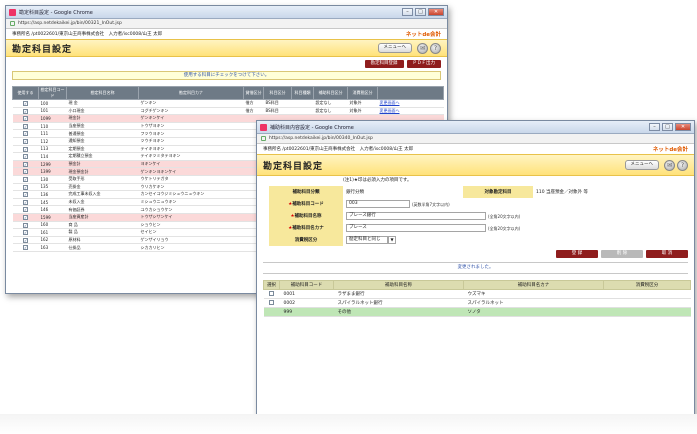 The height and width of the screenshot is (434, 697). What do you see at coordinates (191, 194) in the screenshot?
I see `account-kana: カンセイコウジミシュウニュウキン` at bounding box center [191, 194].